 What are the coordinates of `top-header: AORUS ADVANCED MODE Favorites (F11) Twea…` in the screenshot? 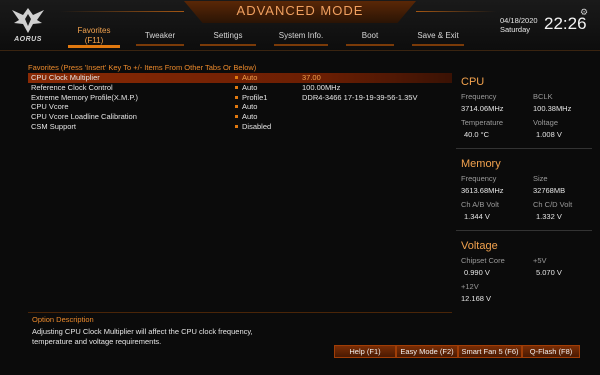 It's located at (300, 25).